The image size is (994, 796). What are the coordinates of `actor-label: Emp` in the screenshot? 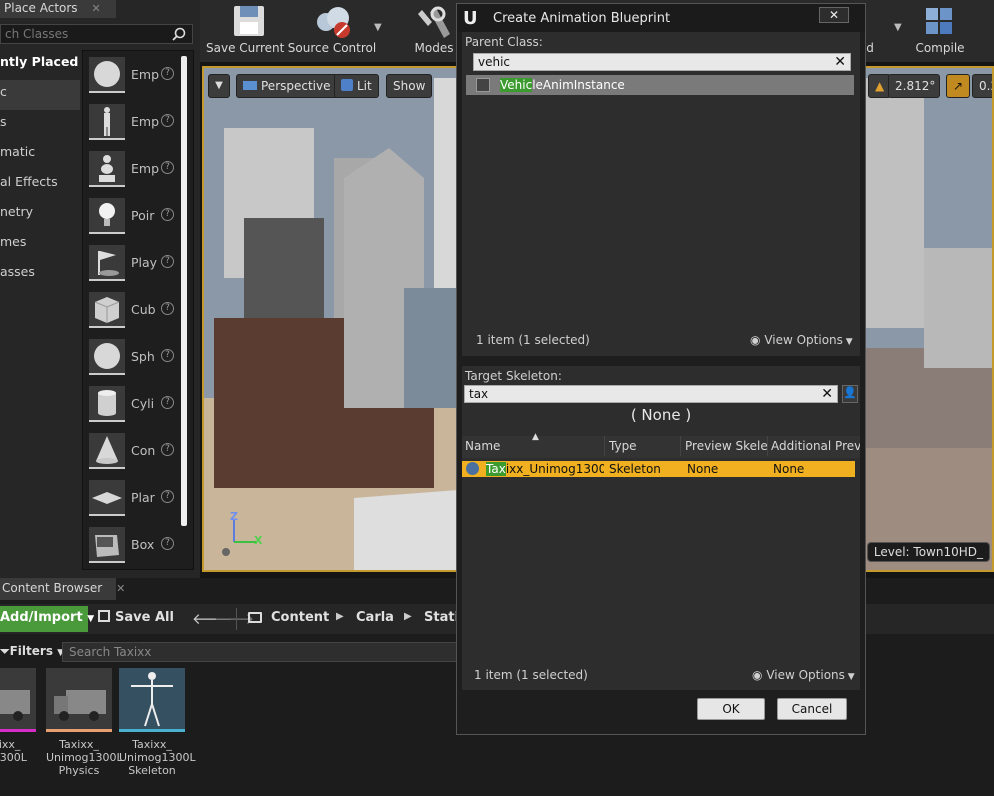 It's located at (145, 168).